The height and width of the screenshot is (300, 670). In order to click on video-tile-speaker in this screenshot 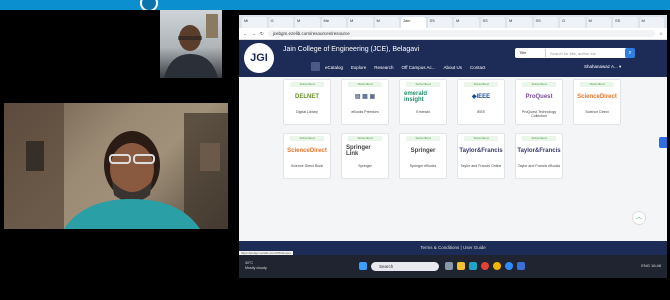, I will do `click(116, 166)`.